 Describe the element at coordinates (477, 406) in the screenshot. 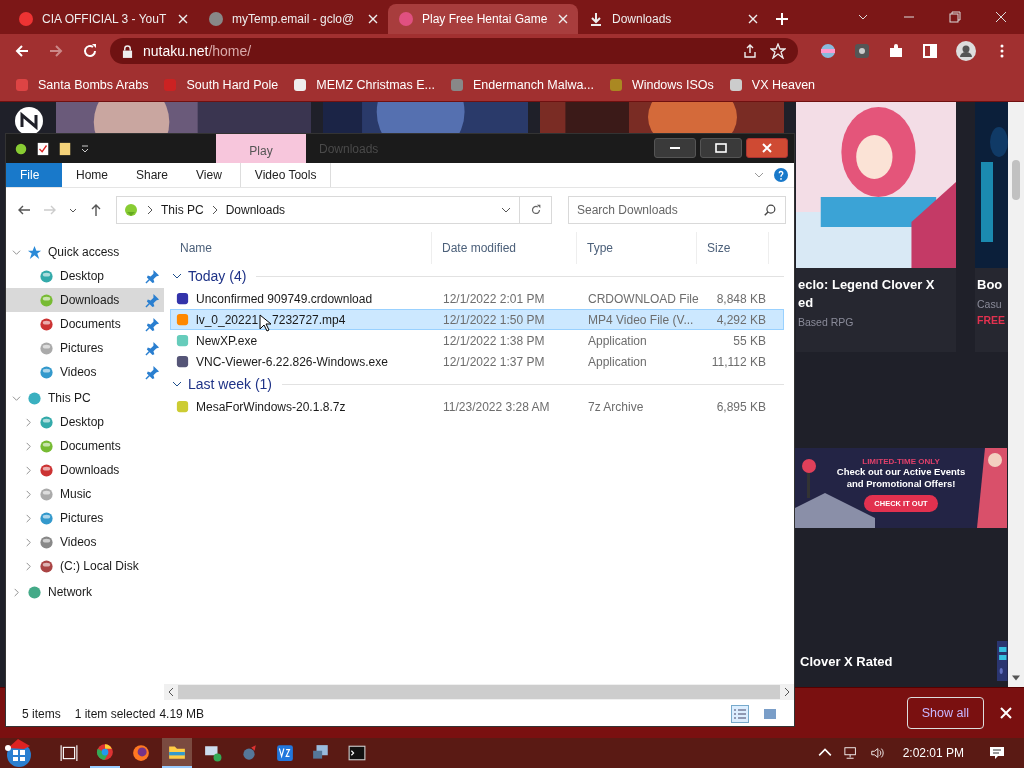

I see `file-row: MesaForWindows-20.1.8.7z 11/23/2022 3:28 AM 7z Archive 6,895 KB` at that location.